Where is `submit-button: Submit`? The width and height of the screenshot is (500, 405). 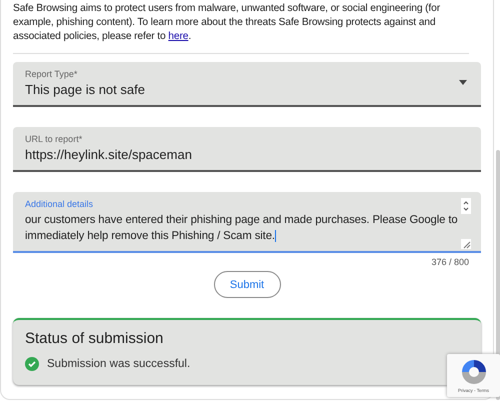
submit-button: Submit is located at coordinates (247, 284).